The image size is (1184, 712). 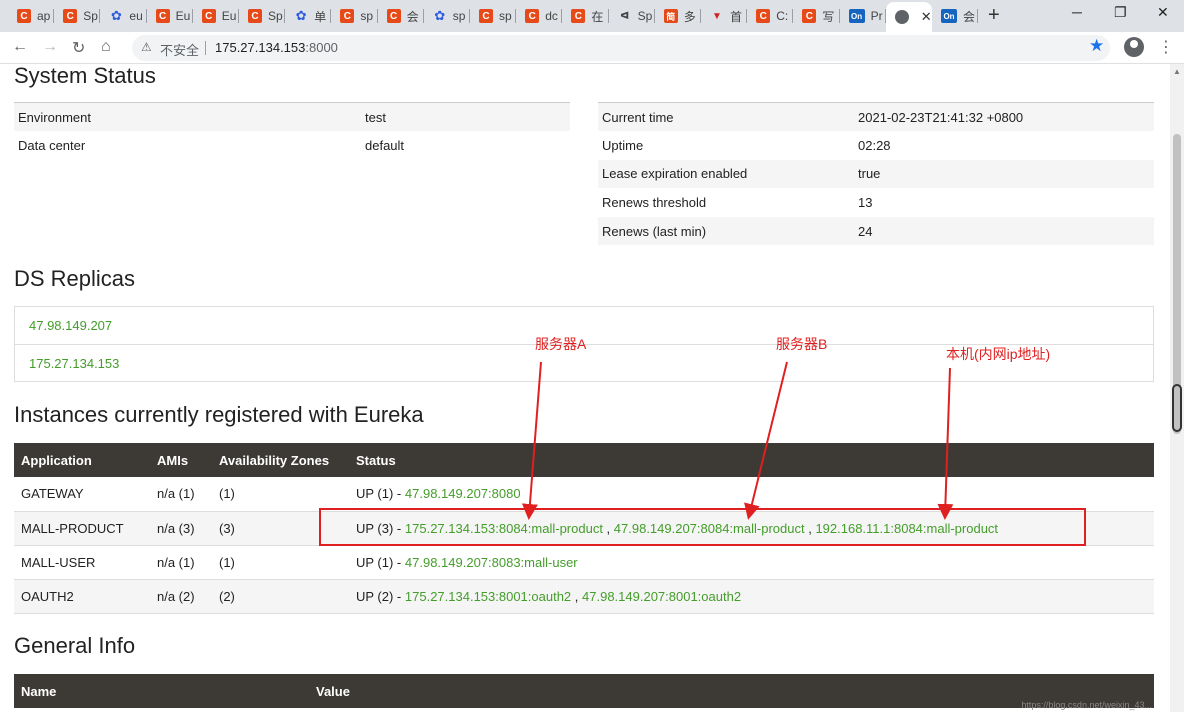 I want to click on forward-icon: →, so click(x=50, y=47).